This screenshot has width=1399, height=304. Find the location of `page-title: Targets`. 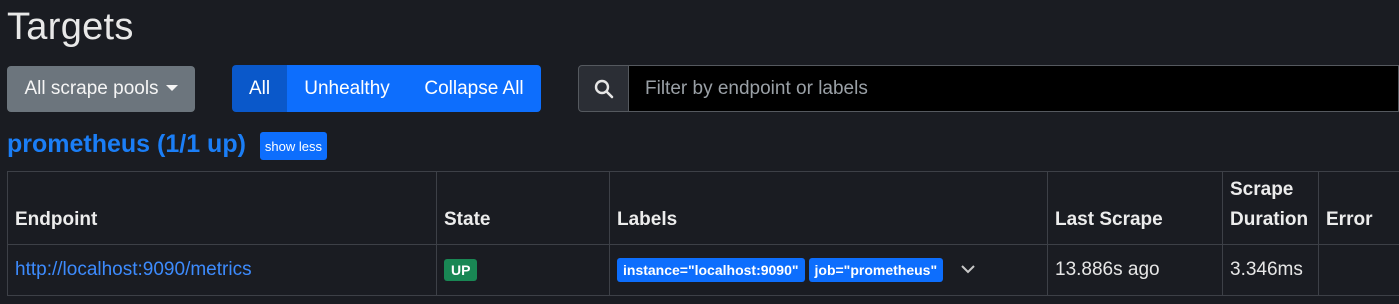

page-title: Targets is located at coordinates (70, 27).